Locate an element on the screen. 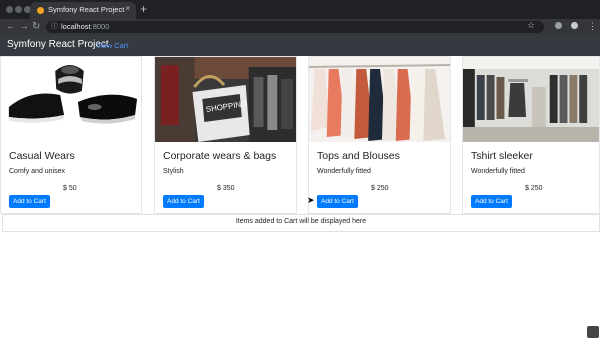 This screenshot has width=600, height=339. address-url: localhost:8000 is located at coordinates (85, 27).